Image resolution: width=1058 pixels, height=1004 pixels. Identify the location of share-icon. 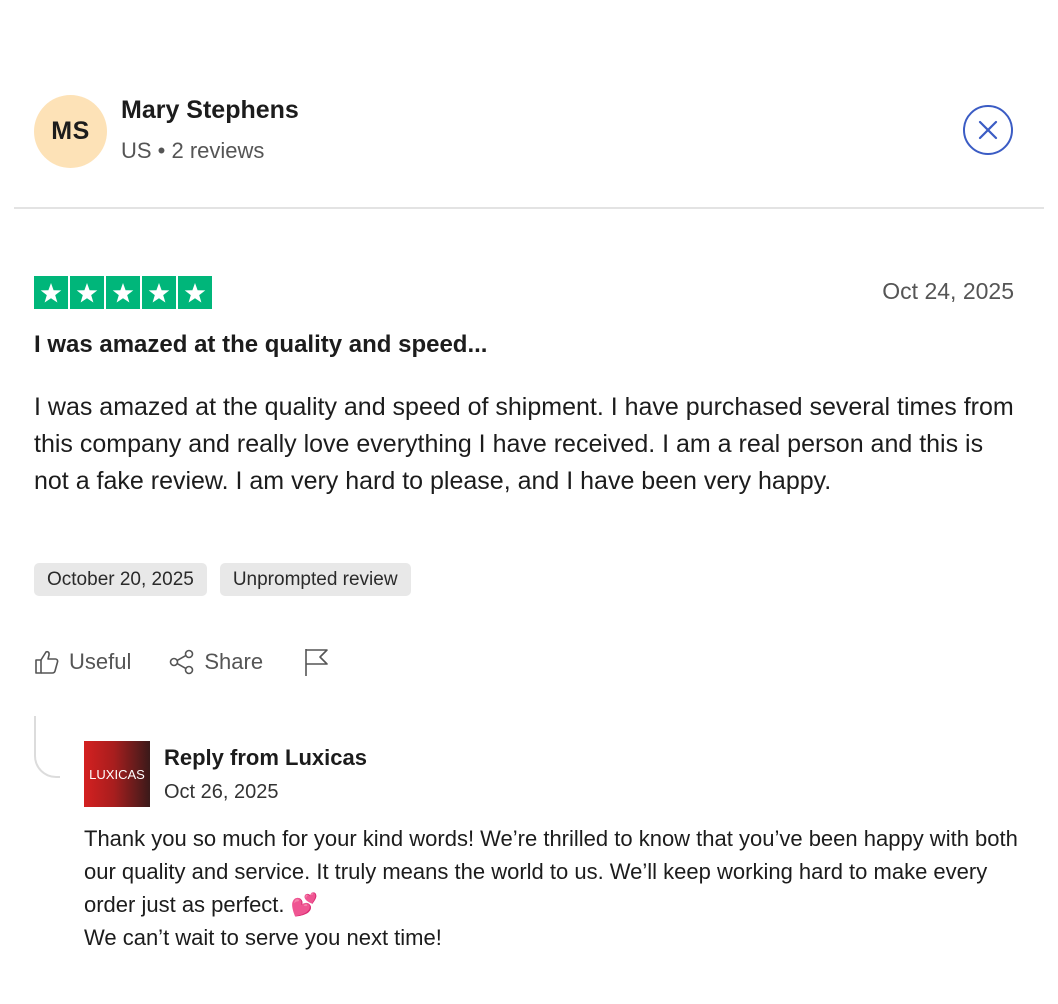
(182, 662).